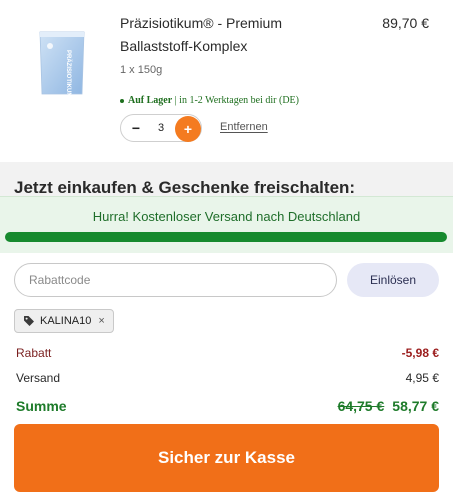  I want to click on applied-coupon-code: KALINA10, so click(66, 321).